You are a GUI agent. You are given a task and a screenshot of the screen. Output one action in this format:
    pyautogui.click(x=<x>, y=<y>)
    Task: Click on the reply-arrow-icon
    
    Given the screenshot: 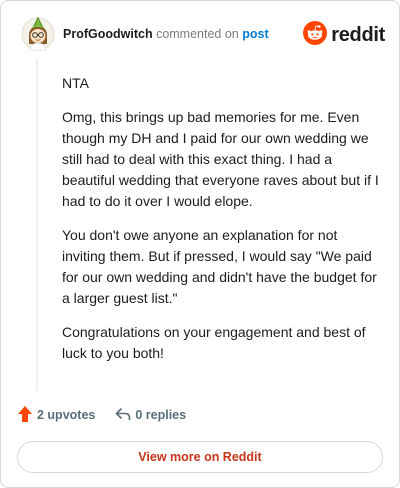 What is the action you would take?
    pyautogui.click(x=125, y=415)
    